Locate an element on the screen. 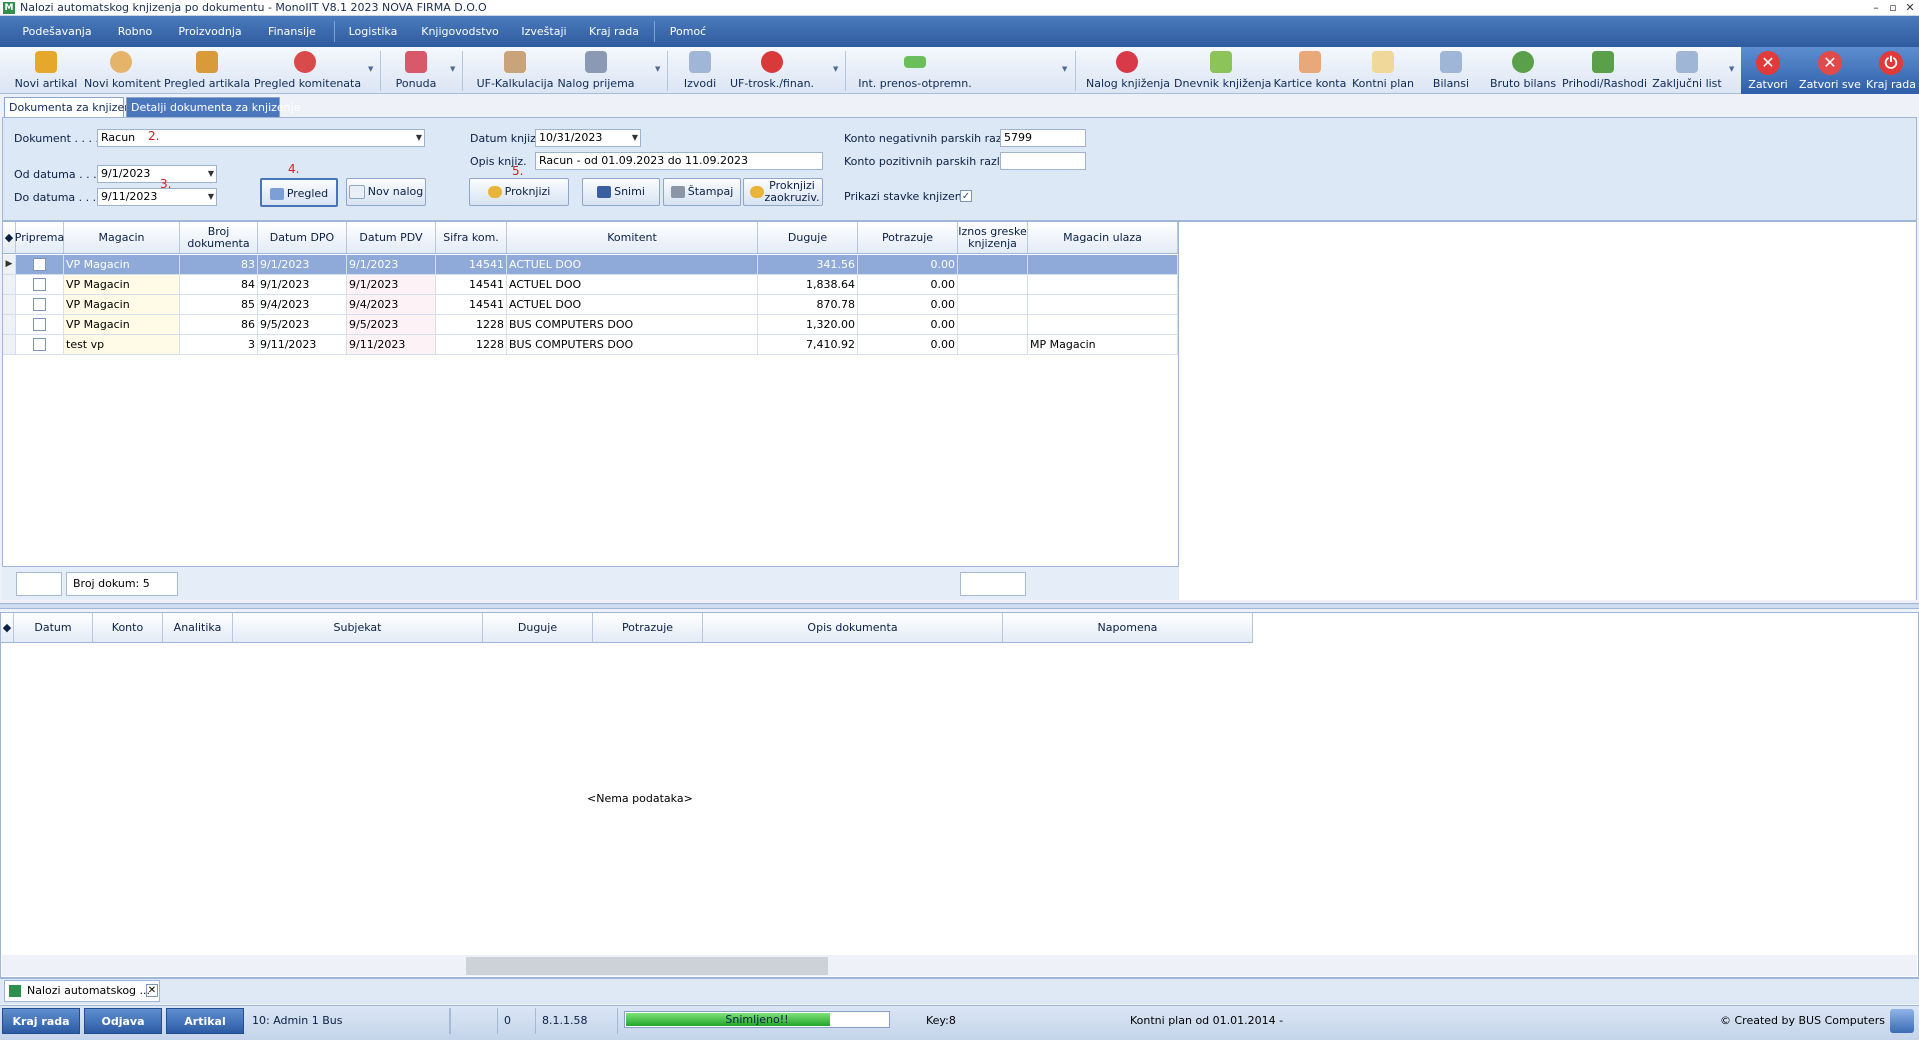 The width and height of the screenshot is (1919, 1040). konto-poz-label: Konto pozitivnih parskih razlika is located at coordinates (930, 161).